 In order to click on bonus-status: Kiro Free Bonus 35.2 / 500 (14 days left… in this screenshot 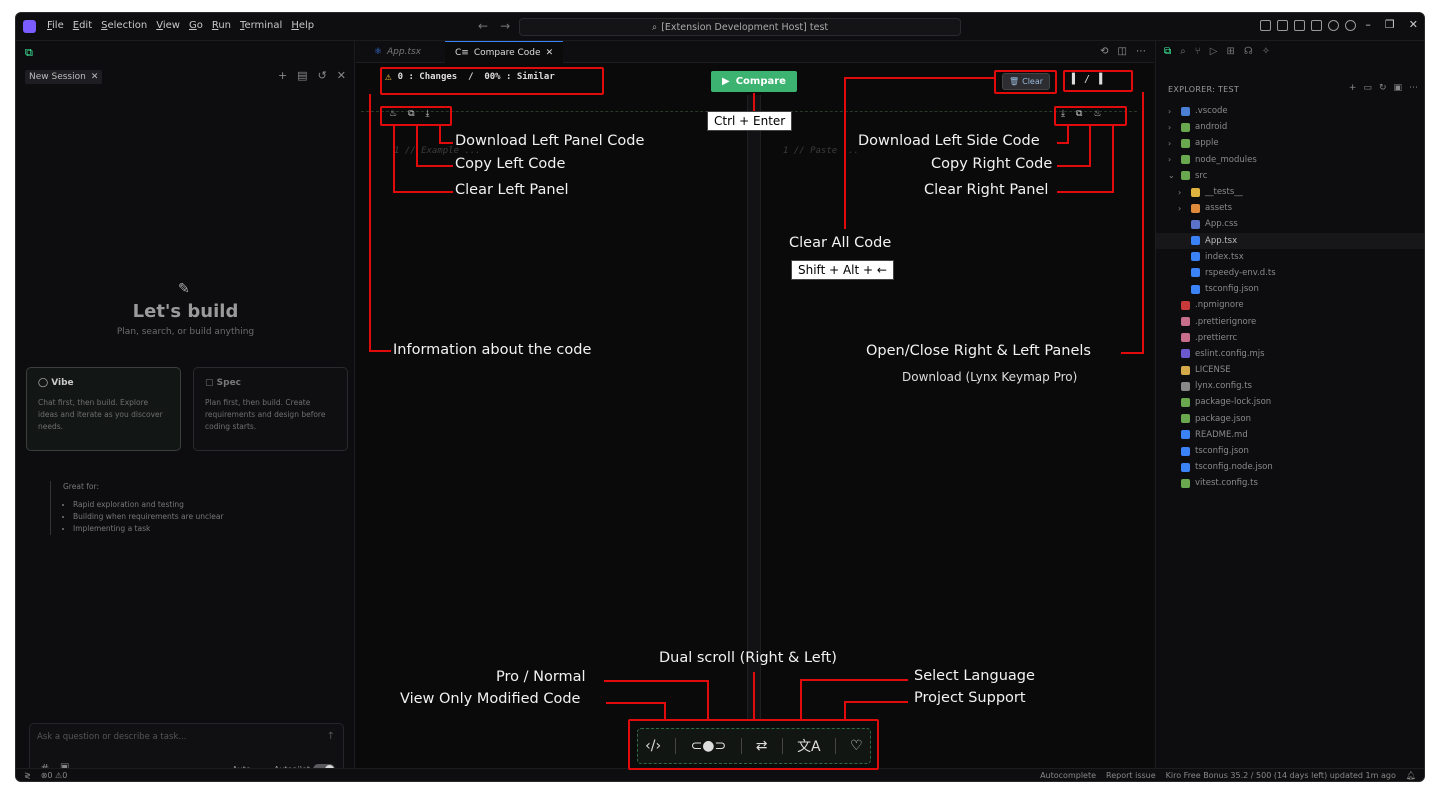, I will do `click(1281, 775)`.